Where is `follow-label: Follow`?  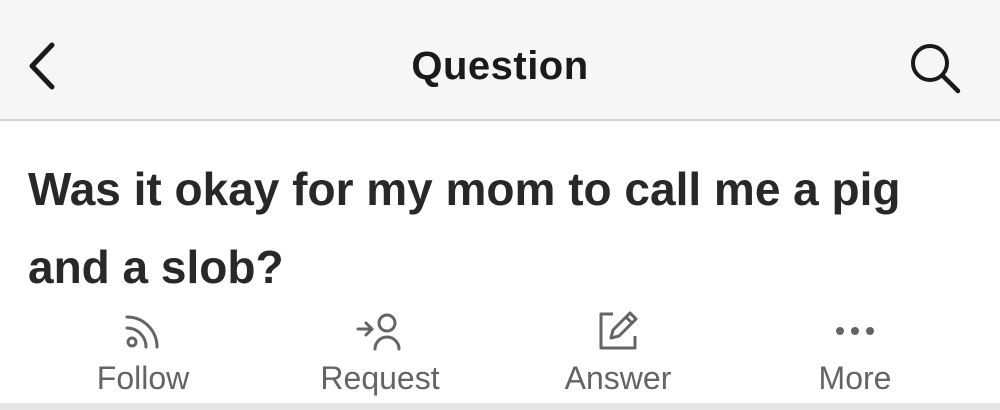 follow-label: Follow is located at coordinates (143, 378).